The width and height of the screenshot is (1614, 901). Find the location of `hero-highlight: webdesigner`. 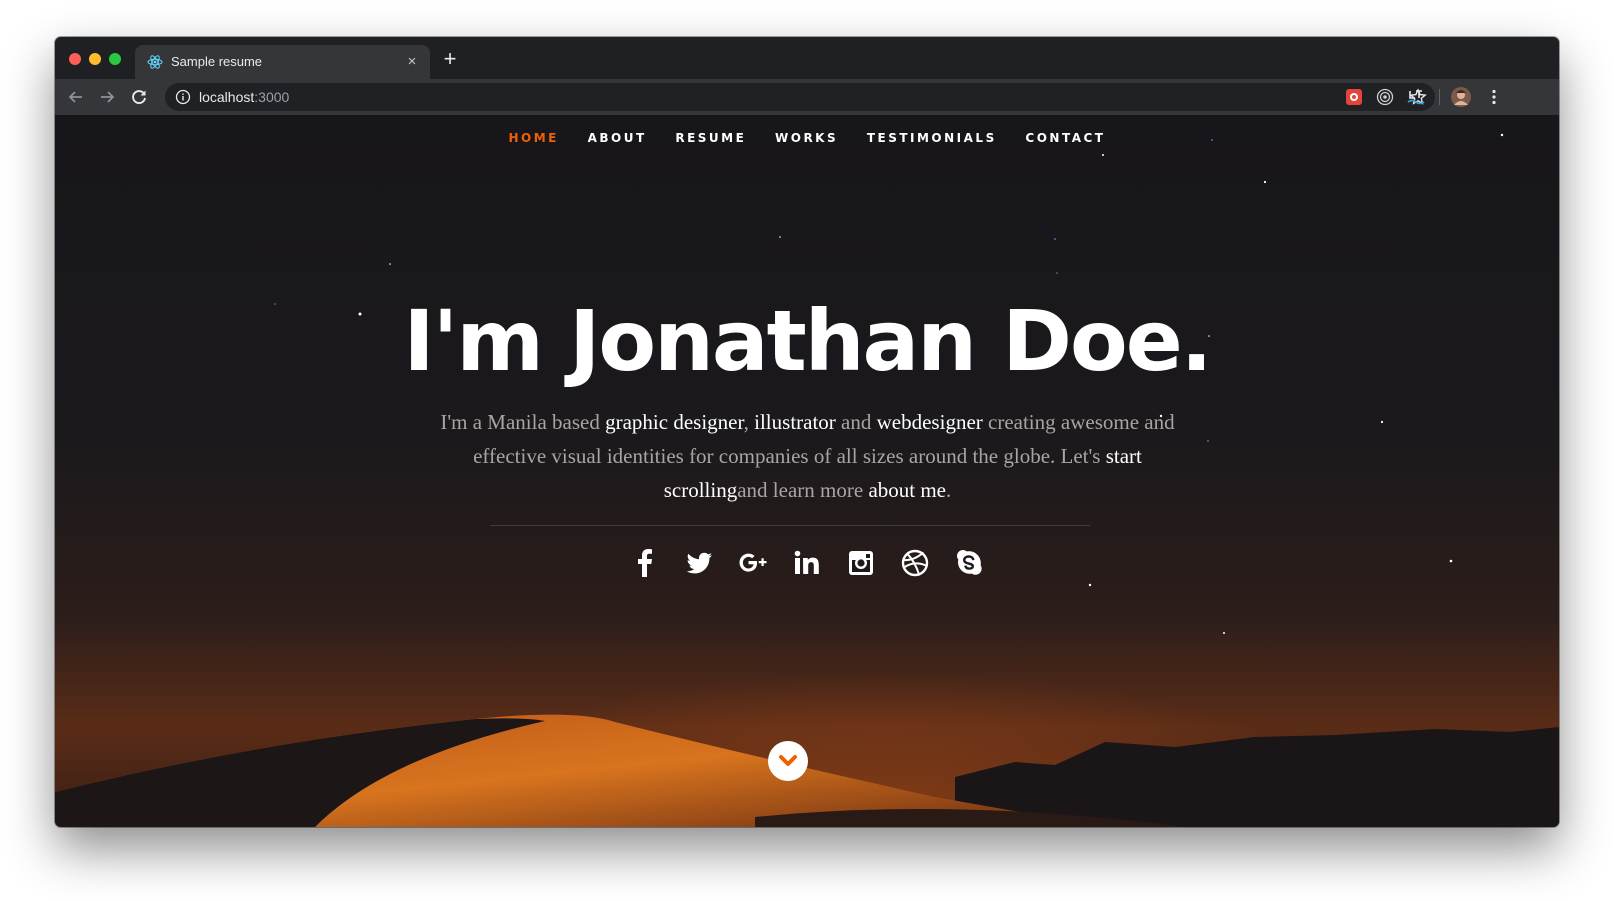

hero-highlight: webdesigner is located at coordinates (929, 422).